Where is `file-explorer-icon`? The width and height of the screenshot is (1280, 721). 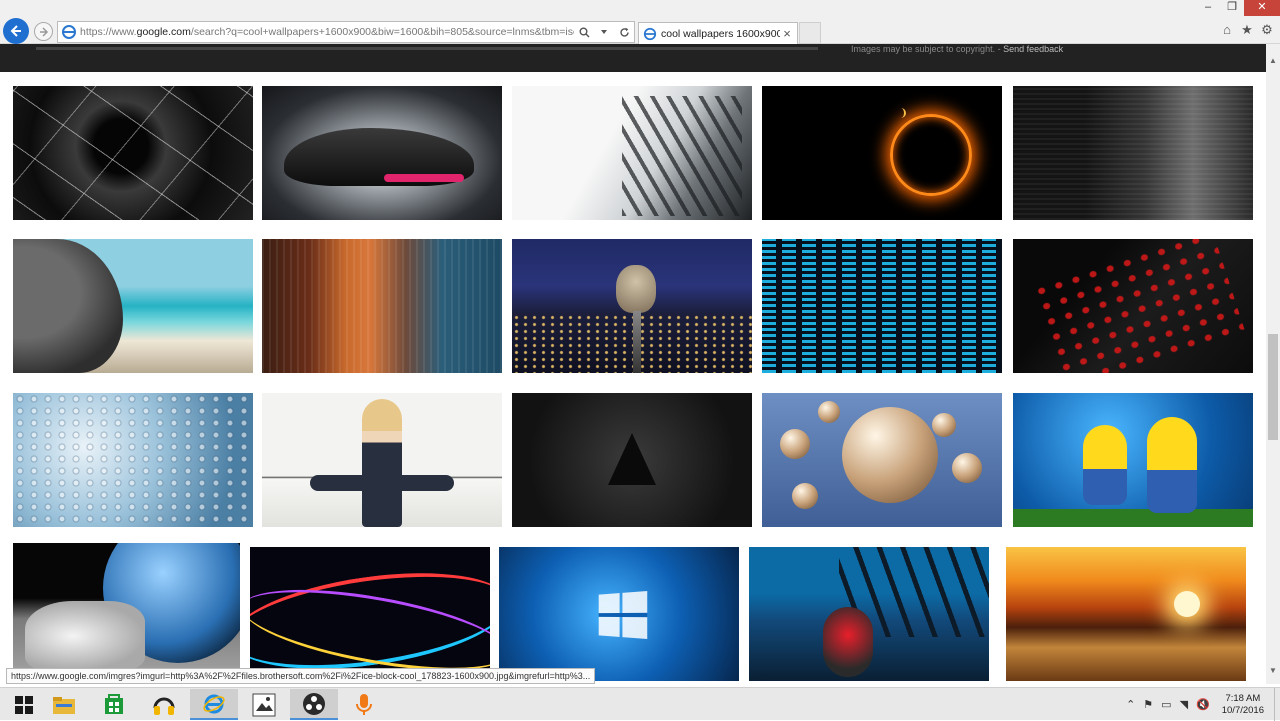
file-explorer-icon is located at coordinates (64, 705).